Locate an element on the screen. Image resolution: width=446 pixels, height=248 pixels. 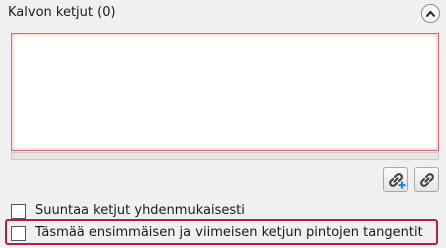
collapse-button is located at coordinates (430, 13).